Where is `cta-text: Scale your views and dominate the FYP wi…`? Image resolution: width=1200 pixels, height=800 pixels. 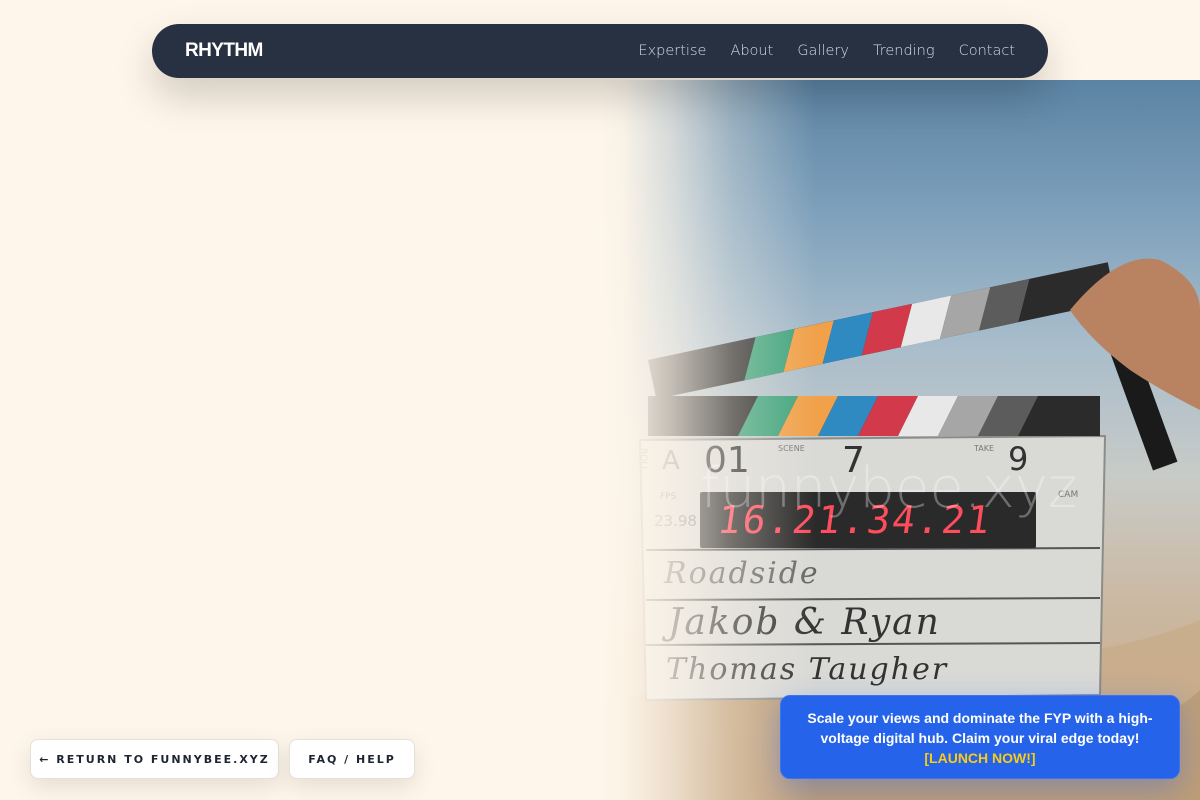 cta-text: Scale your views and dominate the FYP wi… is located at coordinates (980, 728).